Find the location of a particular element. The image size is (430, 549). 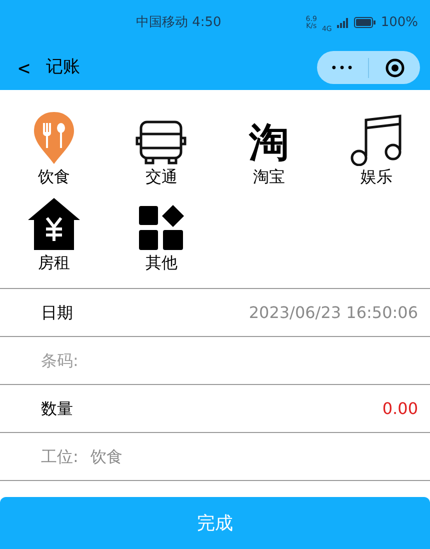

field-label: 日期 is located at coordinates (57, 313).